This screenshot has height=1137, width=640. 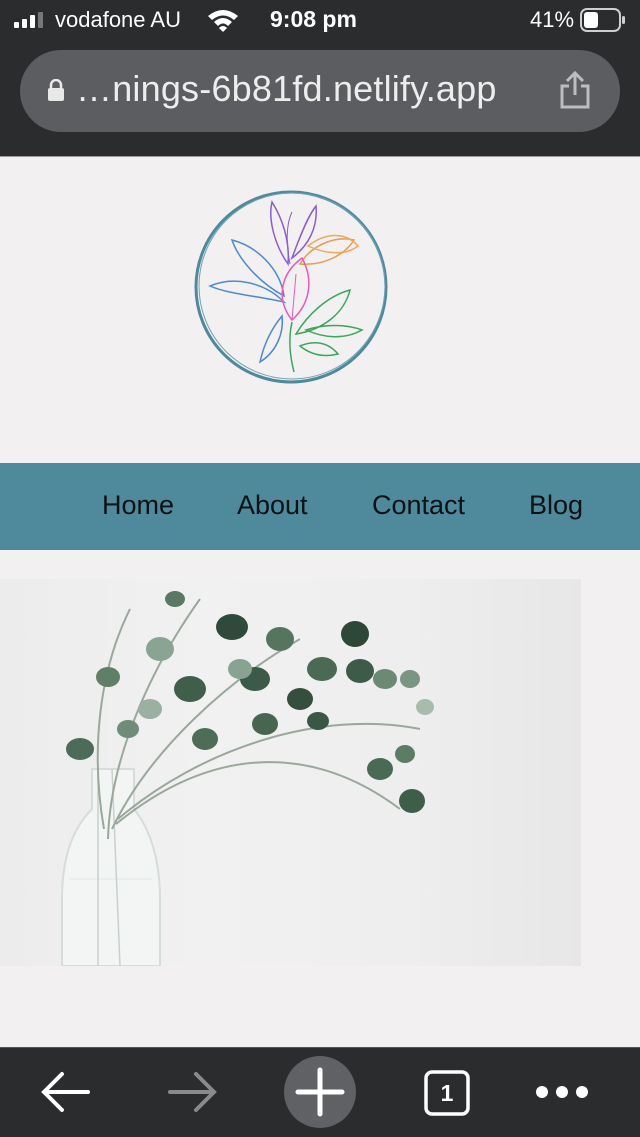 I want to click on signal-bars-icon, so click(x=28, y=20).